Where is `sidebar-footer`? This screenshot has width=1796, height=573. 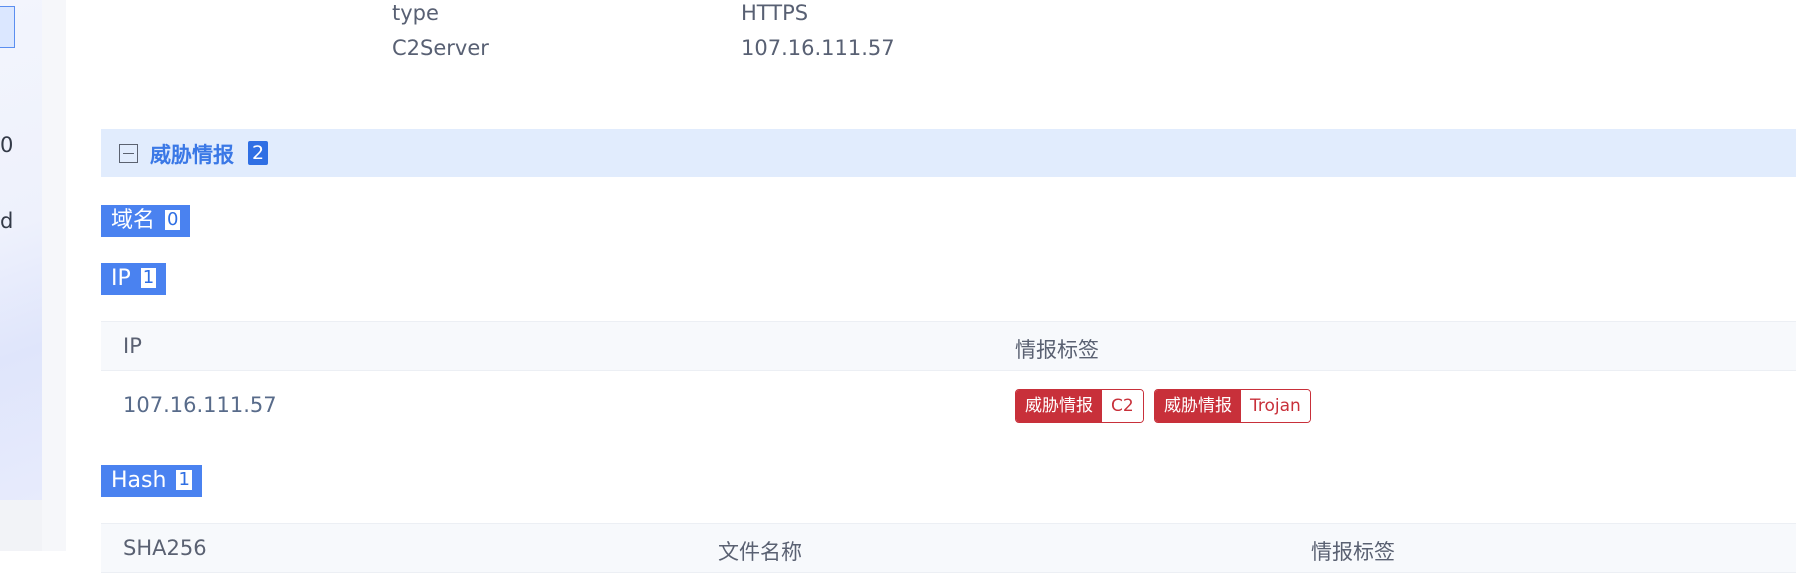 sidebar-footer is located at coordinates (21, 525).